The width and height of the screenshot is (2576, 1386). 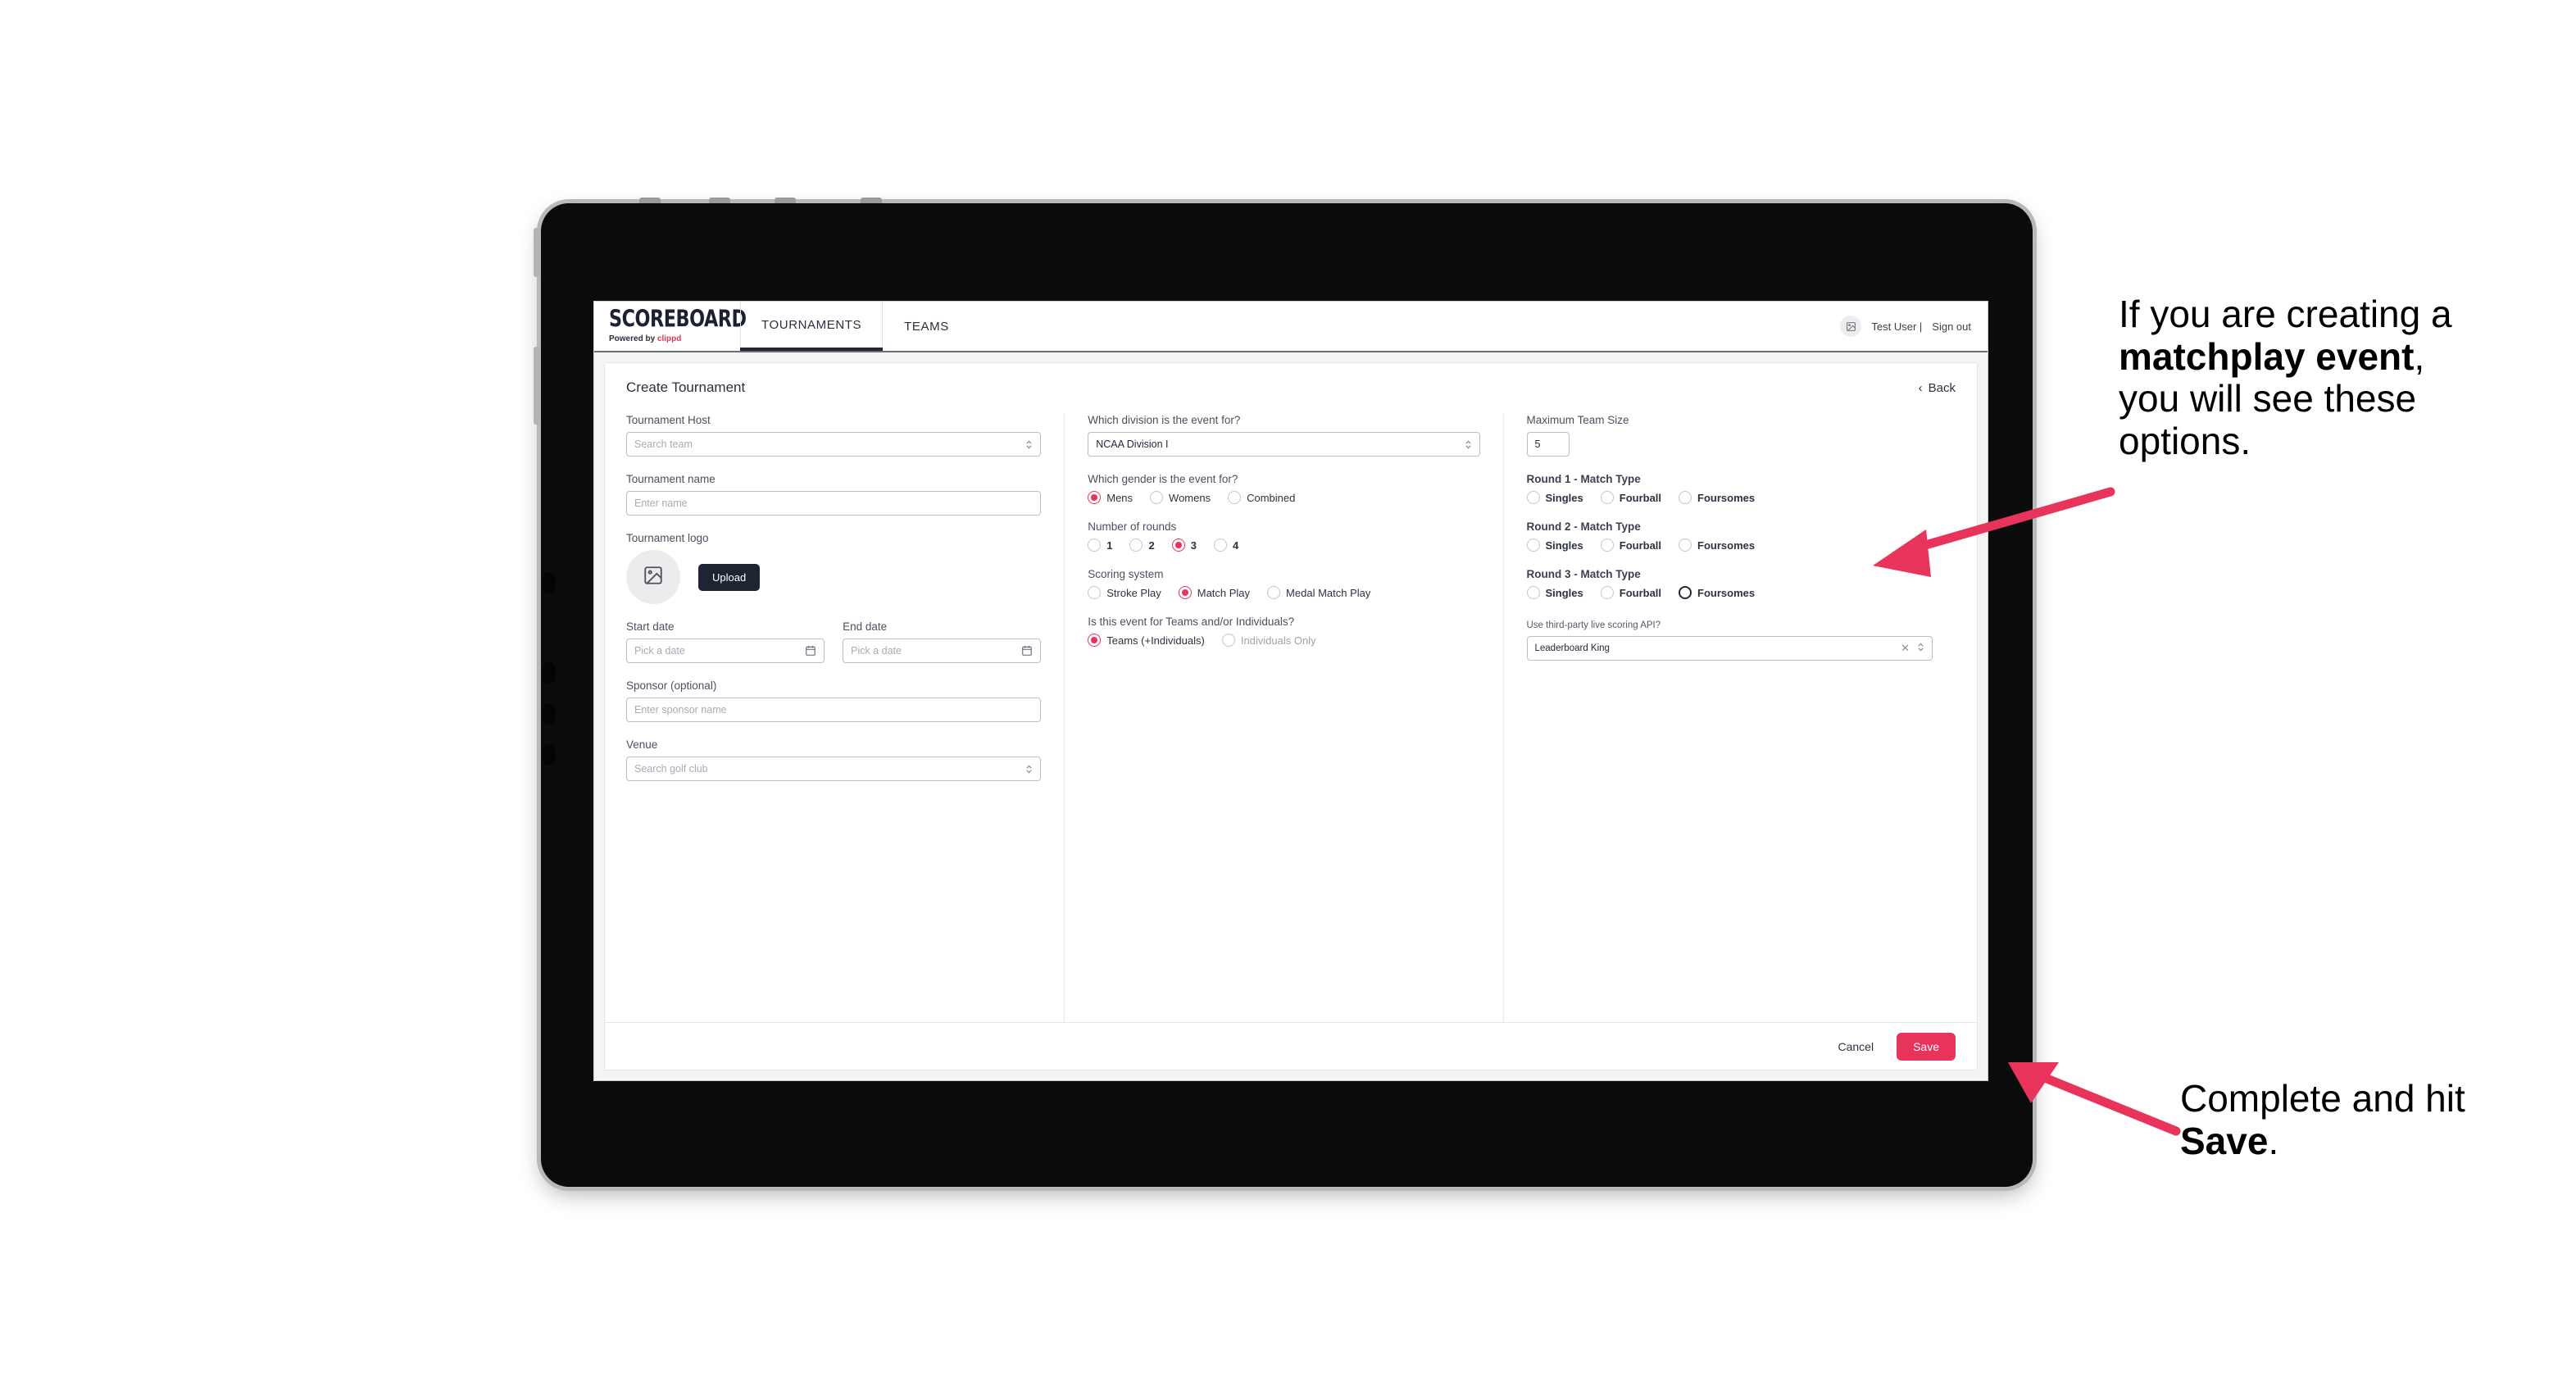 I want to click on scoring-api-select: Leaderboard King ✕, so click(x=1729, y=648).